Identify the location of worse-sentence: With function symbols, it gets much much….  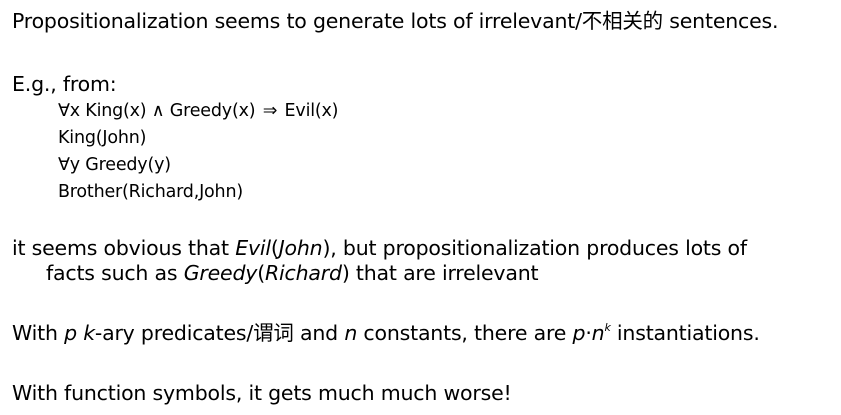
(262, 393).